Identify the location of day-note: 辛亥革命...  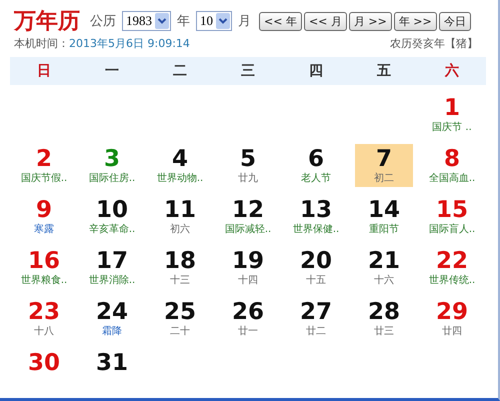
(112, 230).